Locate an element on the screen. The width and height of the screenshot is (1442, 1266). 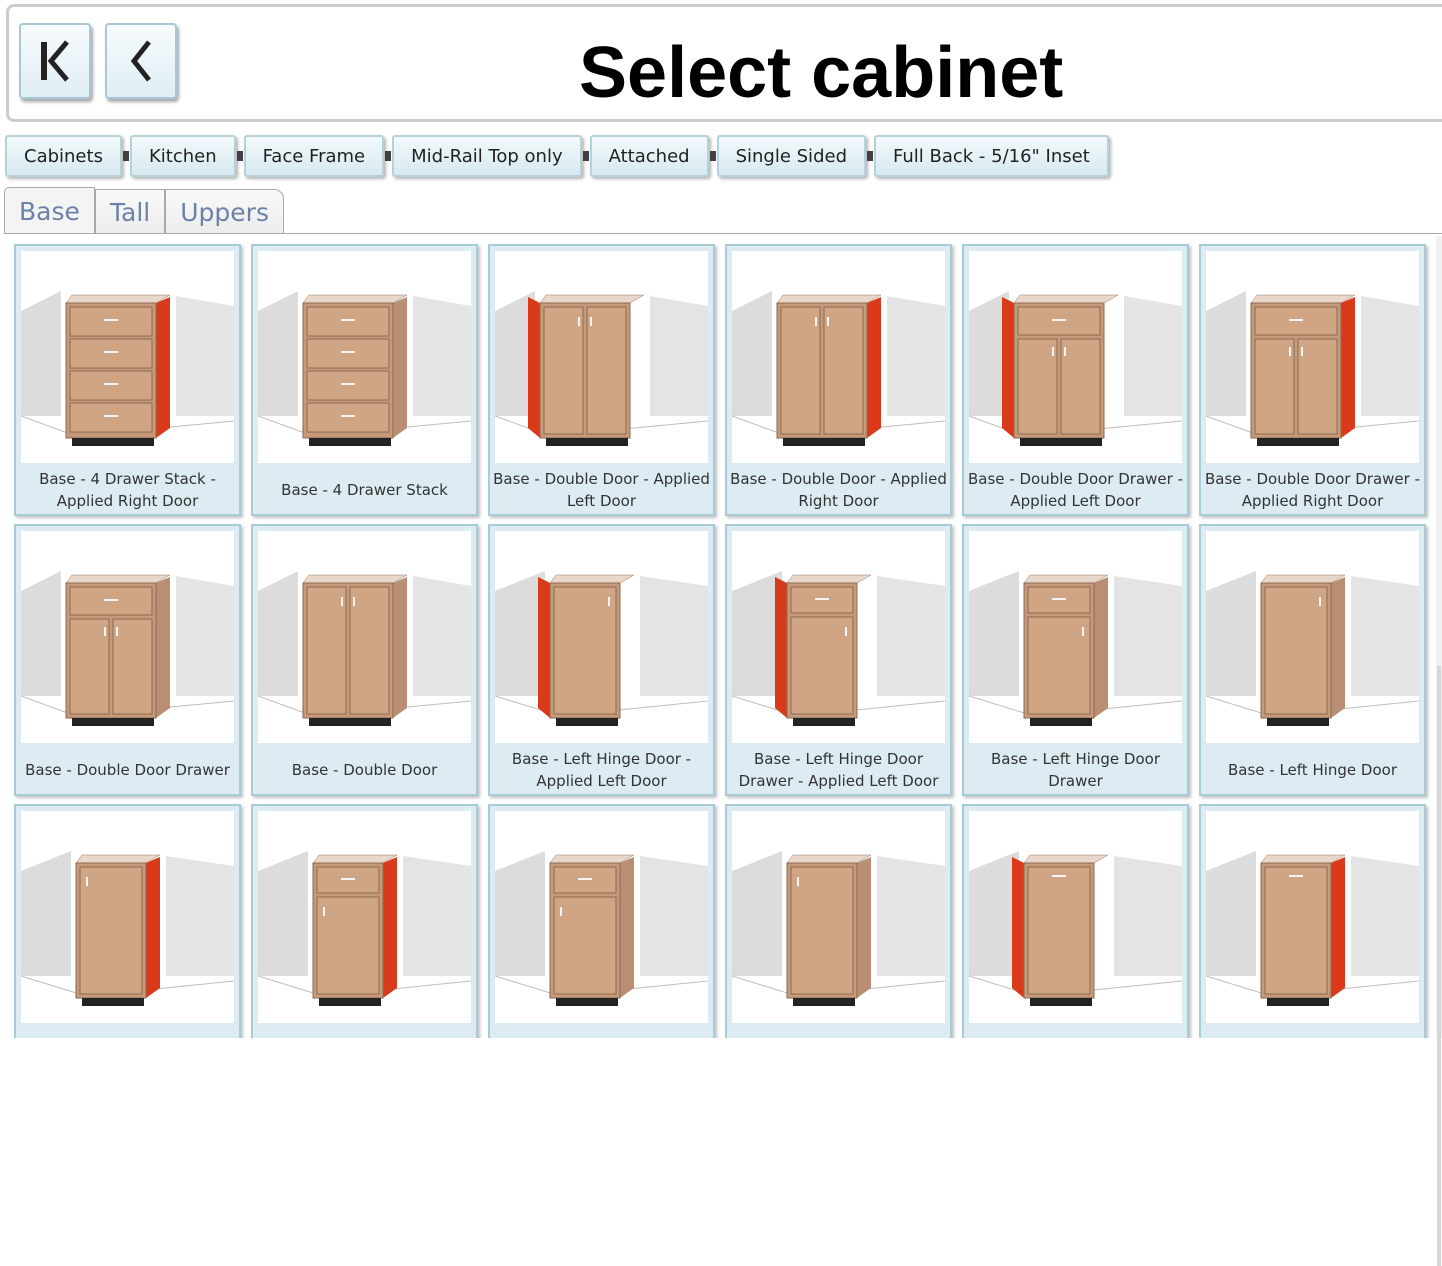
cabinet-label is located at coordinates (838, 1030).